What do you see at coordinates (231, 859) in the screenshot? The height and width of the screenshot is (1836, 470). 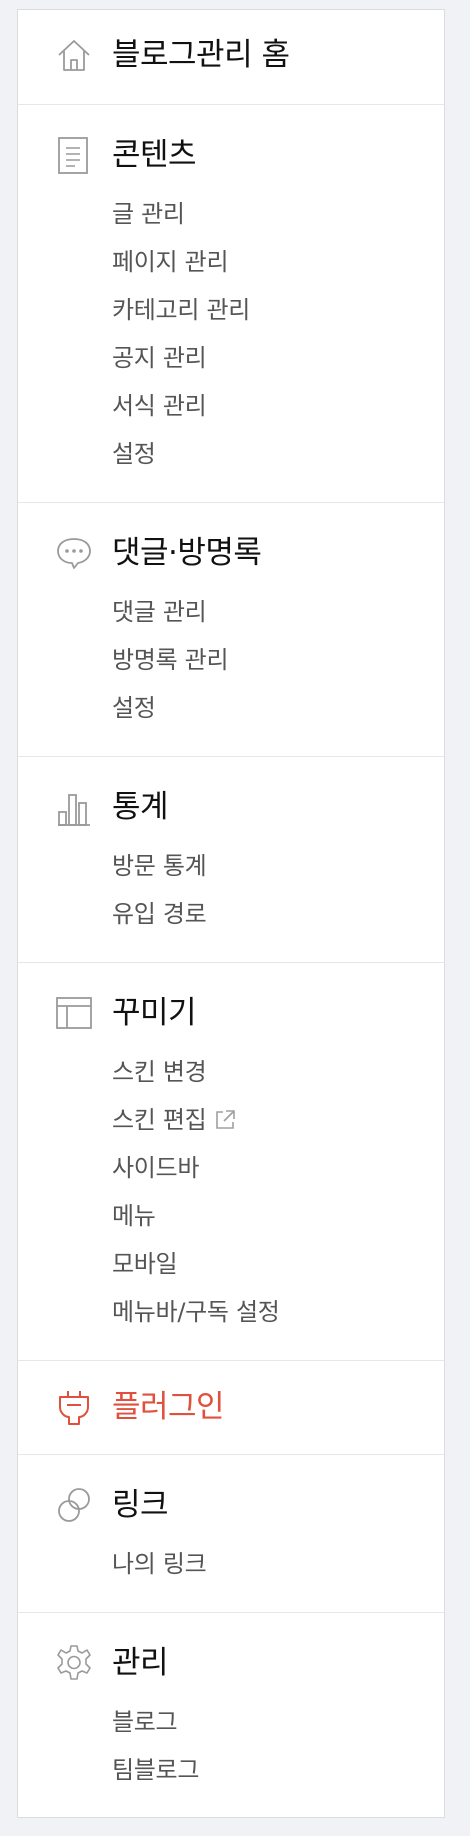 I see `section-stats: 통계 방문 통계 유입 경로` at bounding box center [231, 859].